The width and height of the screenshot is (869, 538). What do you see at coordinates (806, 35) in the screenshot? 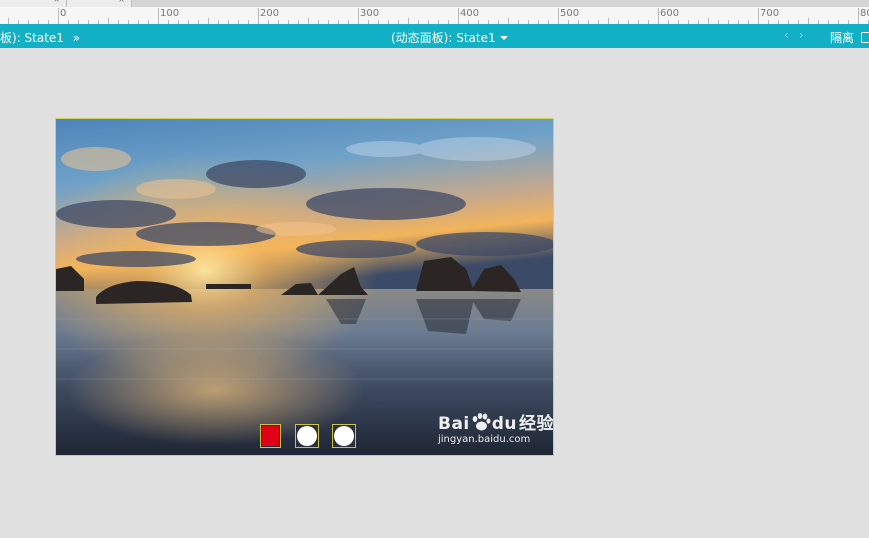
I see `next-state-button: ›` at bounding box center [806, 35].